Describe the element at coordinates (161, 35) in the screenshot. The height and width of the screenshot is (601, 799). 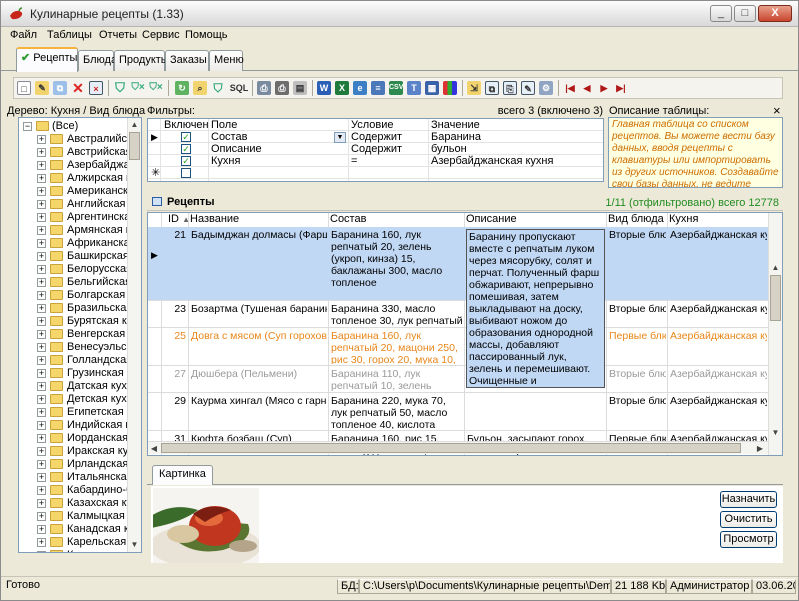
I see `menu-service: Сервис` at that location.